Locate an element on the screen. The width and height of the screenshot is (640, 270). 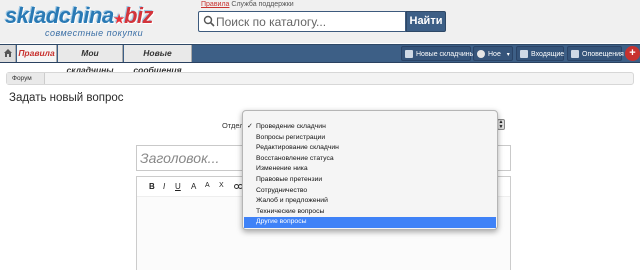
breadcrumb-forum: Форум is located at coordinates (26, 78).